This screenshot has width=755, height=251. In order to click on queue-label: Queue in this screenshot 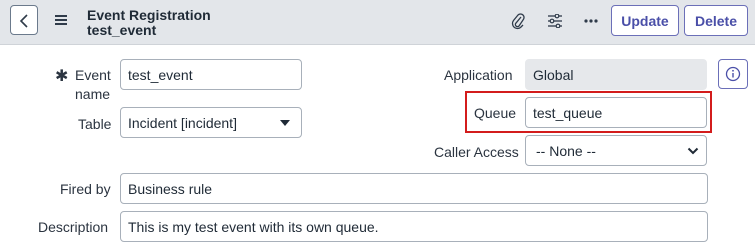, I will do `click(495, 113)`.